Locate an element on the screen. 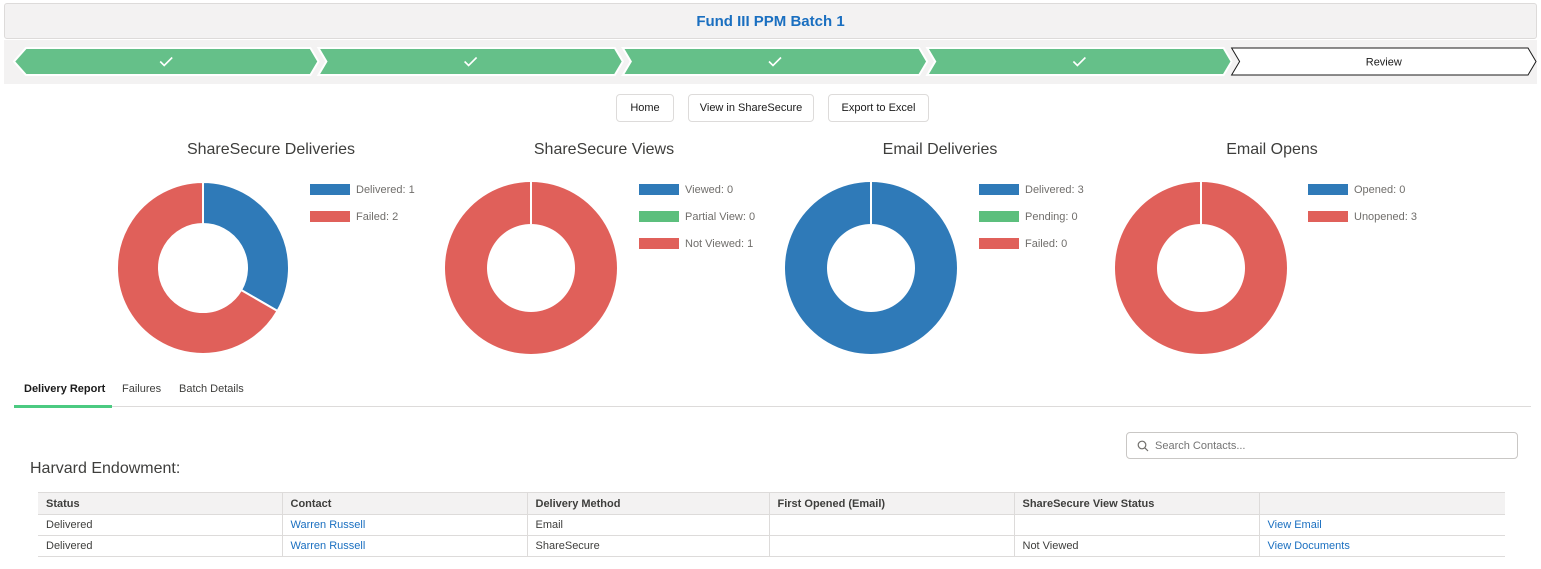 The height and width of the screenshot is (569, 1541). legend-item: Unopened: 3 is located at coordinates (1362, 216).